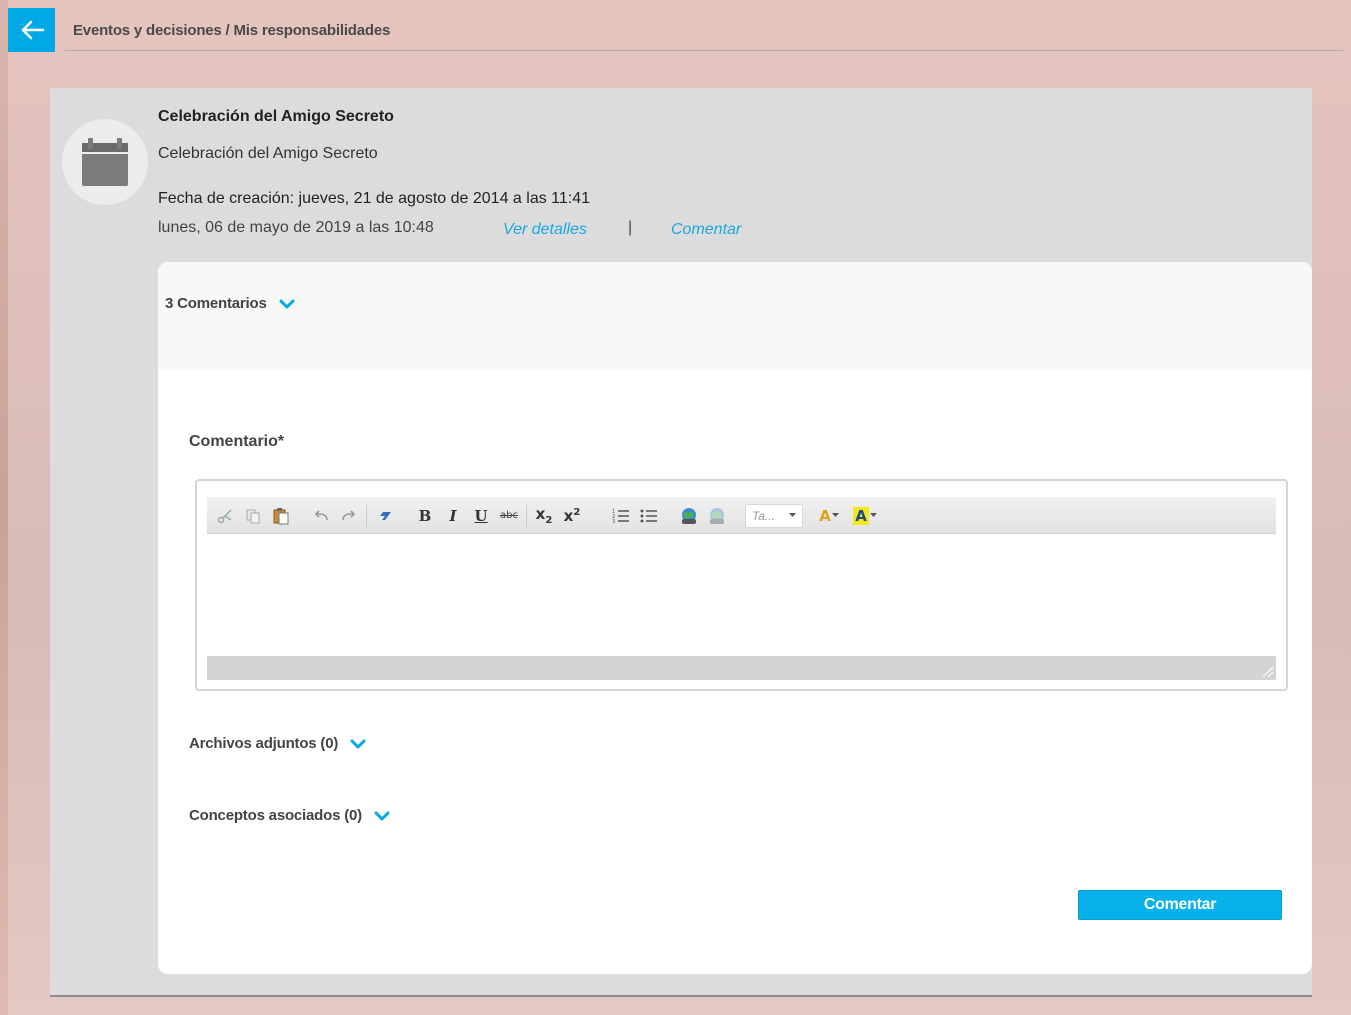  I want to click on superscript-glyph: x2, so click(572, 515).